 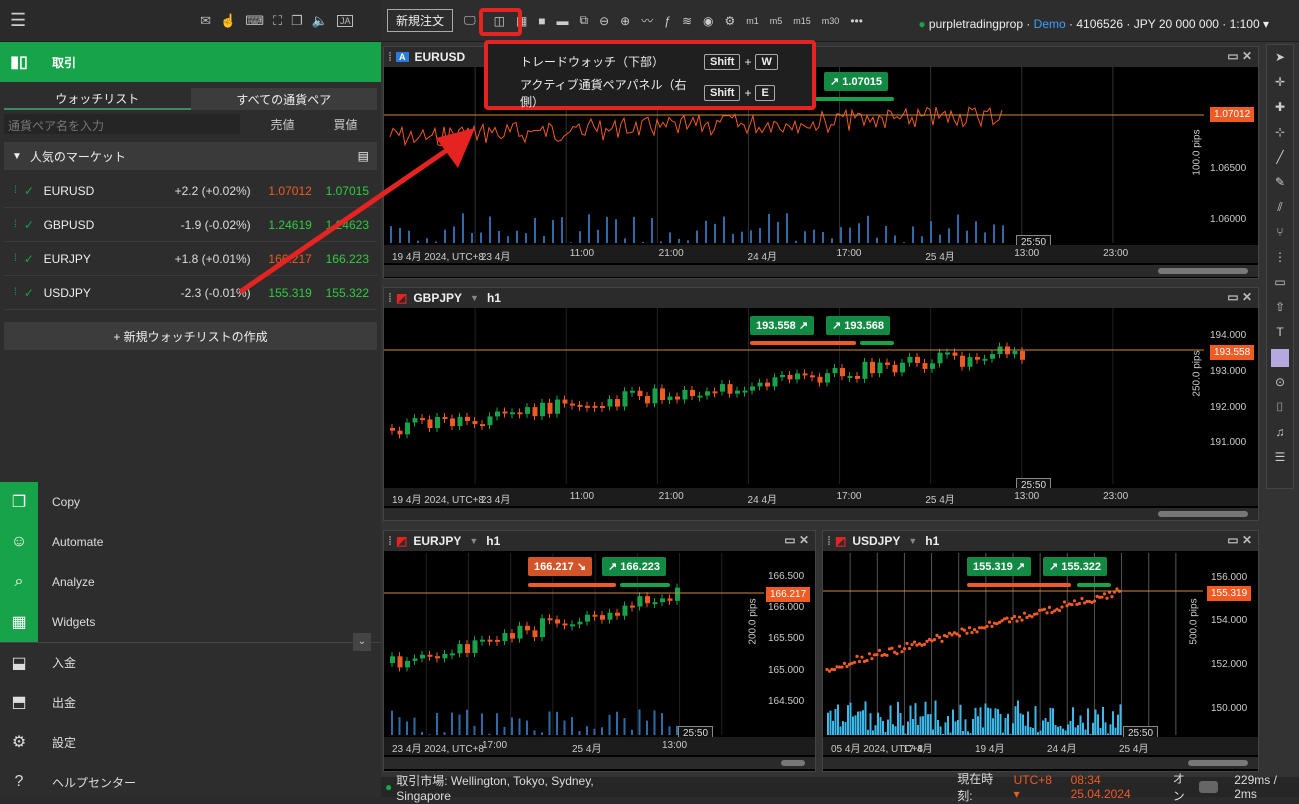 What do you see at coordinates (782, 325) in the screenshot?
I see `bid-quote-button: 193.558 ↗` at bounding box center [782, 325].